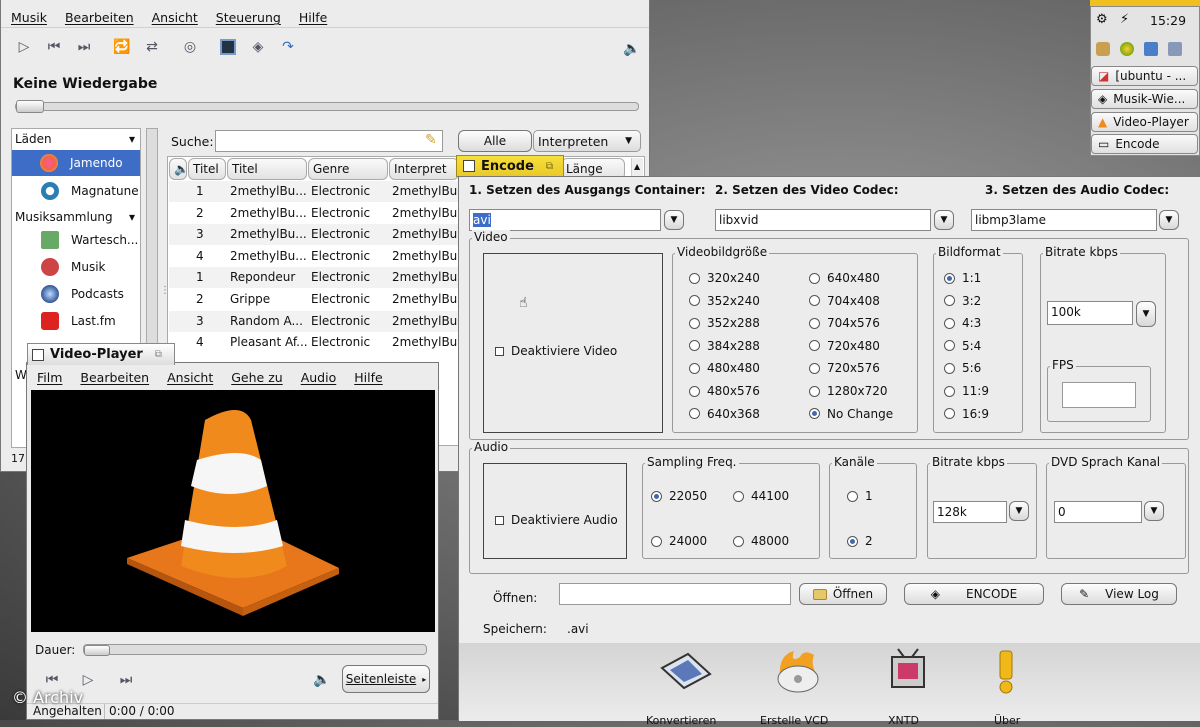  Describe the element at coordinates (724, 368) in the screenshot. I see `frame-size-radio: 480x480` at that location.